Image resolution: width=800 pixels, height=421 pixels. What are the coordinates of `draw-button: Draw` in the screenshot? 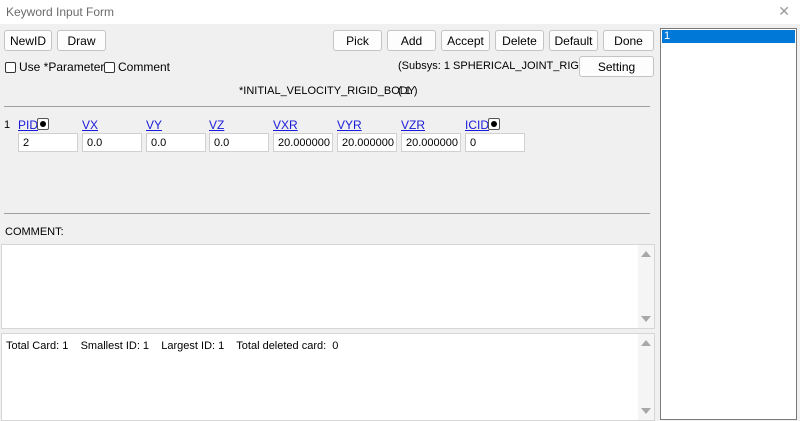 It's located at (81, 40).